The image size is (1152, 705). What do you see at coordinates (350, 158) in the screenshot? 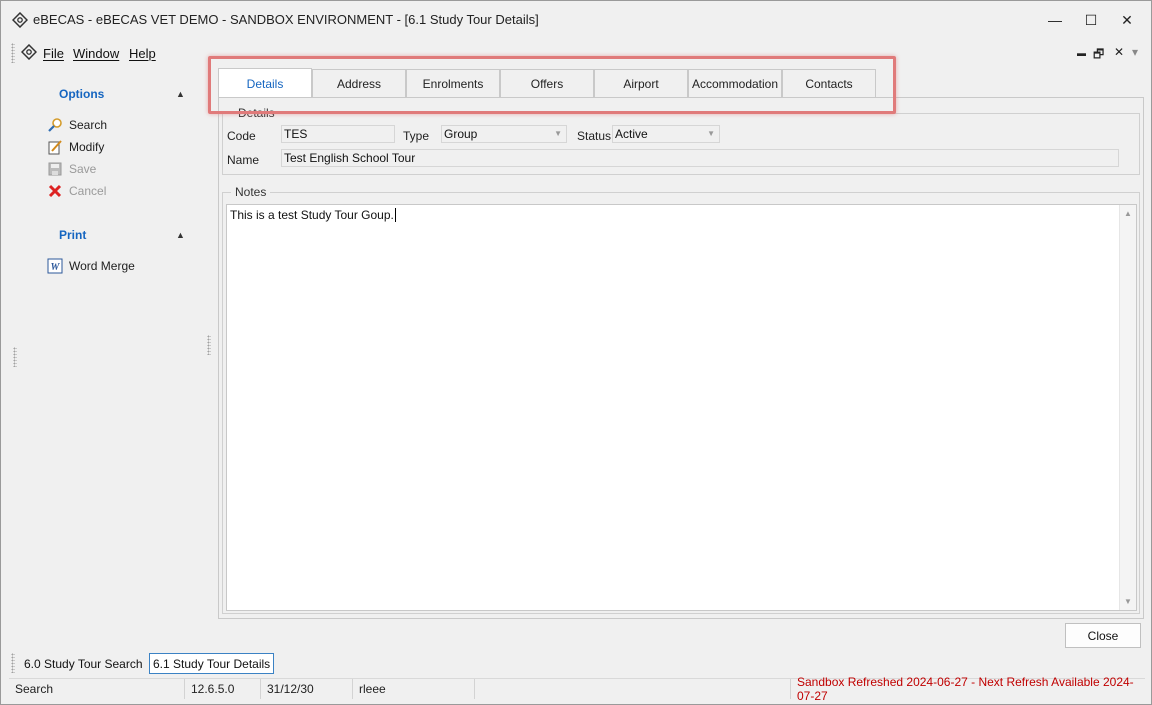
I see `name-value: Test English School Tour` at bounding box center [350, 158].